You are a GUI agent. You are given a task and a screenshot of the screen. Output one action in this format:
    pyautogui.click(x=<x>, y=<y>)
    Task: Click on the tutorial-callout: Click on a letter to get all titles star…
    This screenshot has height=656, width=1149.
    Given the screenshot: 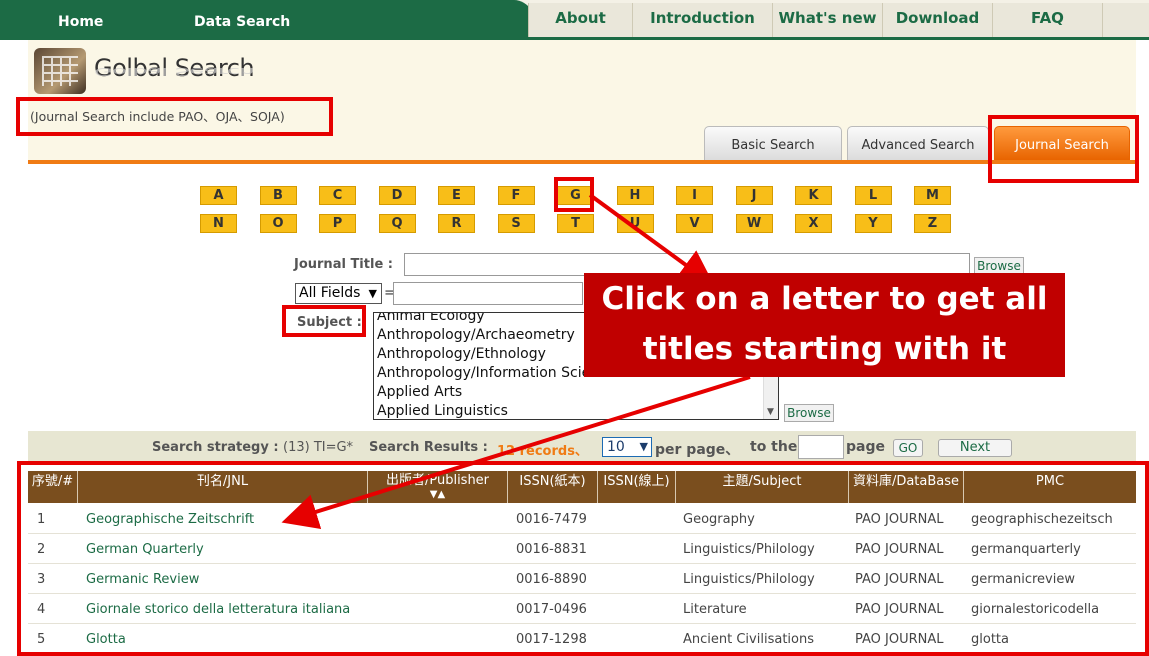 What is the action you would take?
    pyautogui.click(x=824, y=325)
    